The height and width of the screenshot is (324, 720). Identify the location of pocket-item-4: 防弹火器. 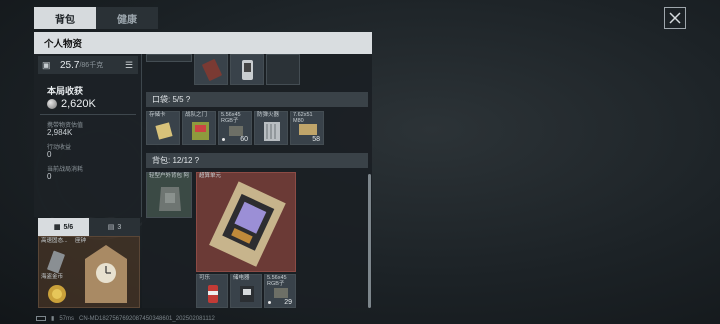
(271, 128).